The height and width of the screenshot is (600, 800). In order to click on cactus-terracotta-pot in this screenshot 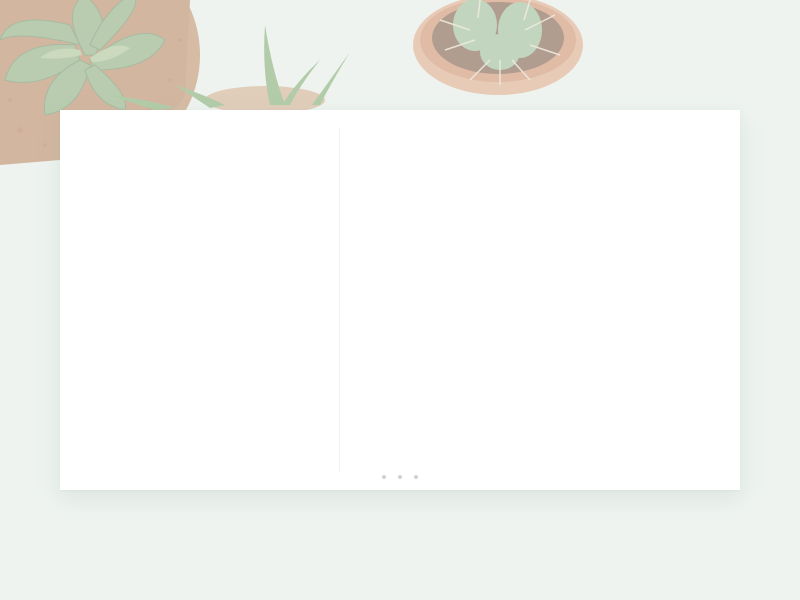, I will do `click(498, 47)`.